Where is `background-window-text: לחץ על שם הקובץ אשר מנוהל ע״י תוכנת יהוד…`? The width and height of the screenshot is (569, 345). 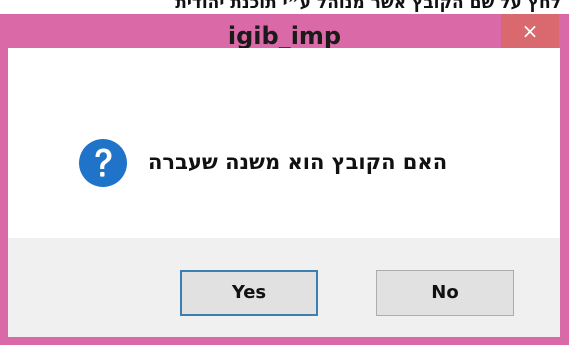 background-window-text: לחץ על שם הקובץ אשר מנוהל ע״י תוכנת יהוד… is located at coordinates (284, 7).